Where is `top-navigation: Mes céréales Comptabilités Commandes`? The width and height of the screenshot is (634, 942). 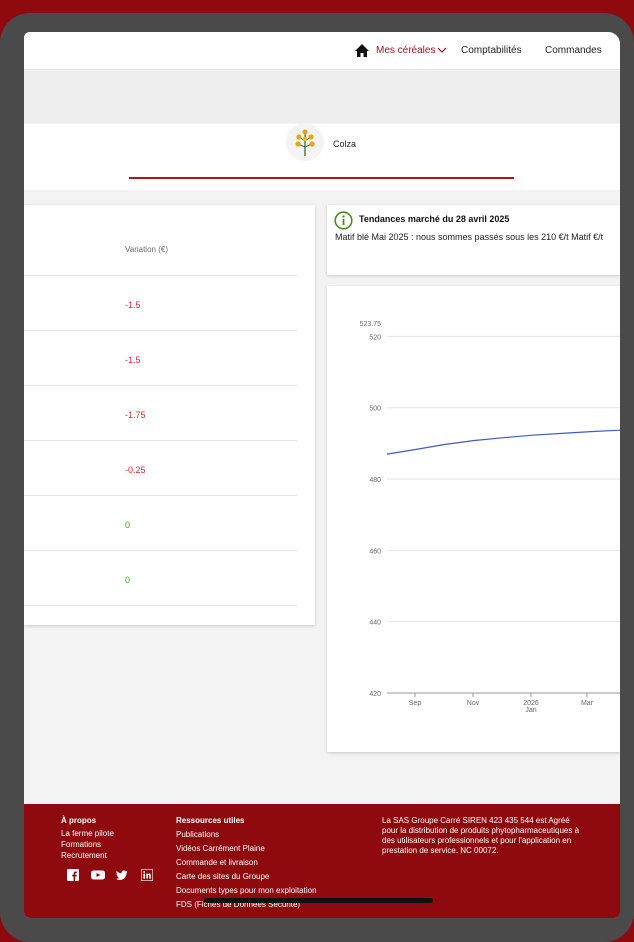 top-navigation: Mes céréales Comptabilités Commandes is located at coordinates (322, 51).